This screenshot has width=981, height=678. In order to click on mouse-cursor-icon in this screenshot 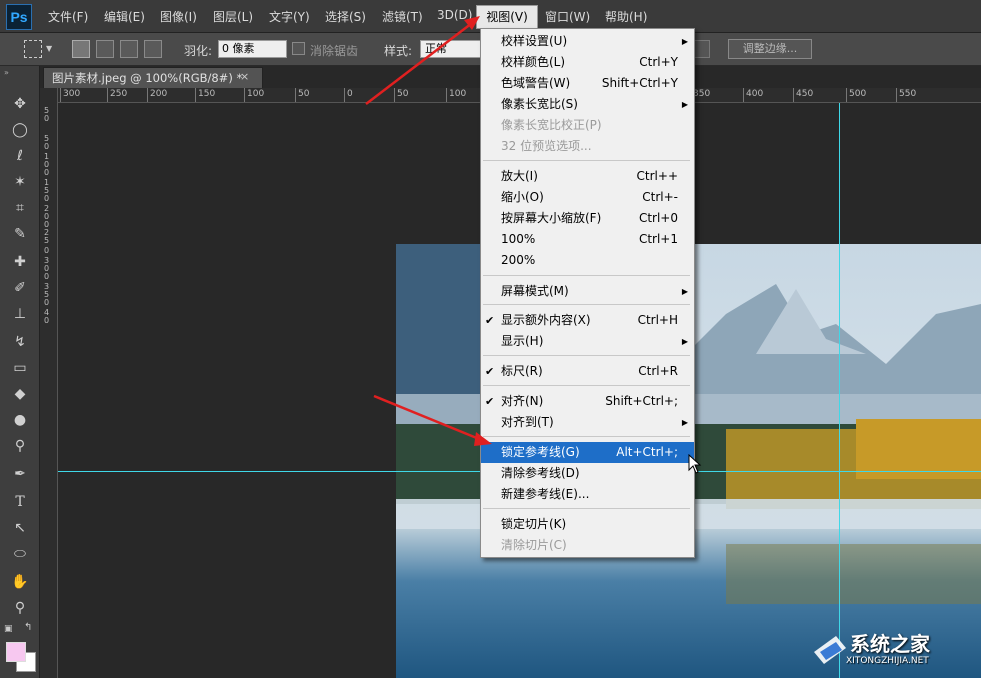, I will do `click(695, 464)`.